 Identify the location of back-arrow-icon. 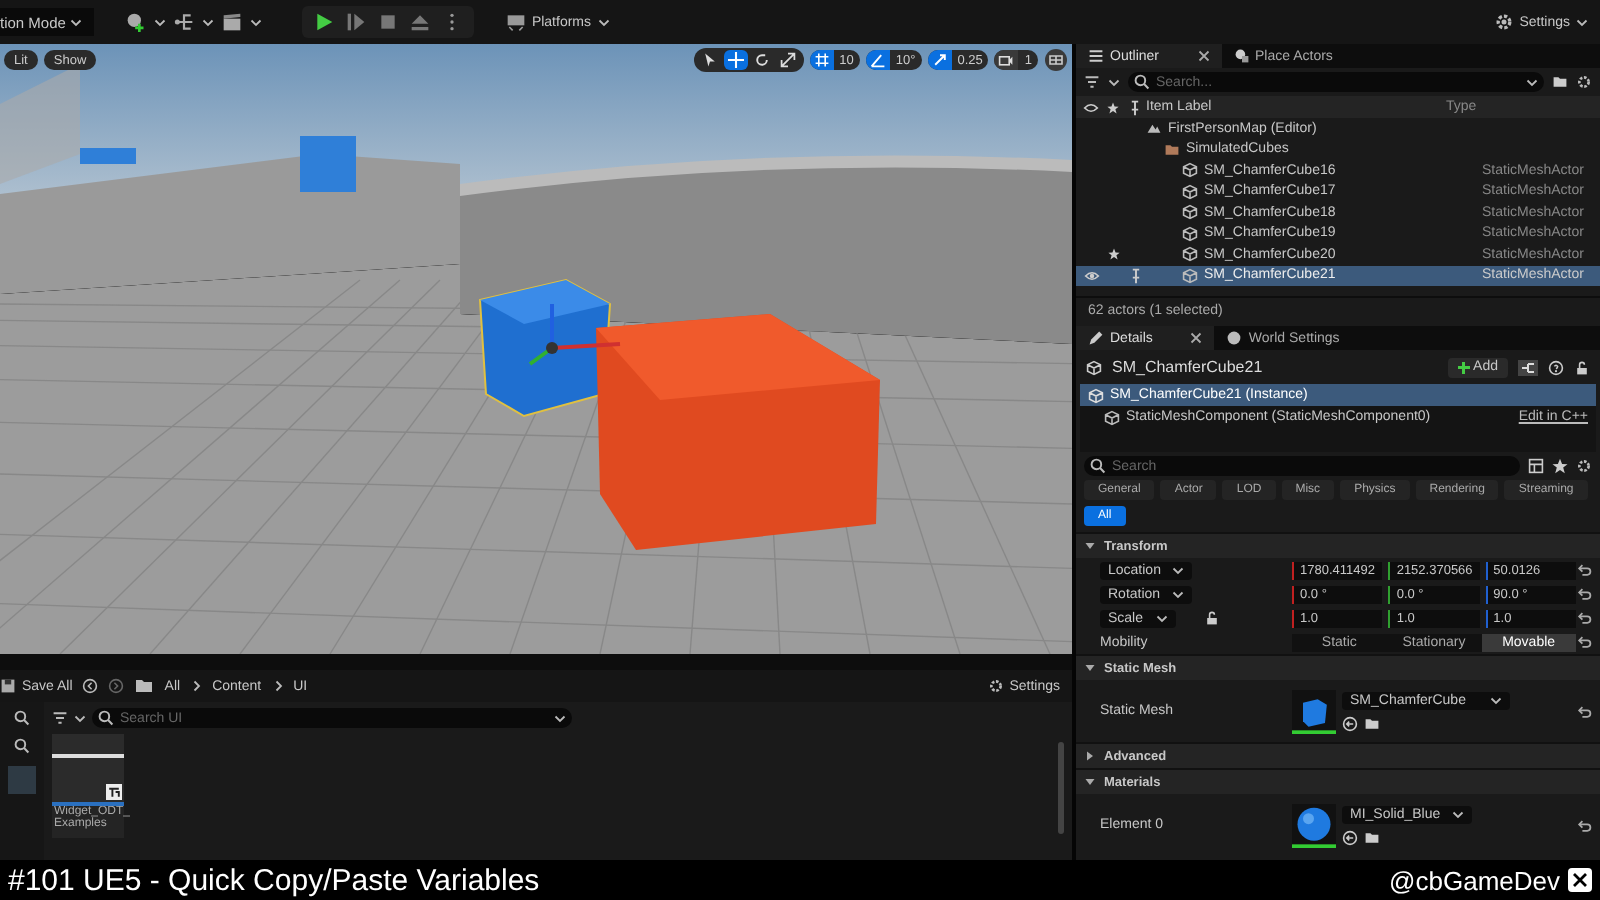
(90, 686).